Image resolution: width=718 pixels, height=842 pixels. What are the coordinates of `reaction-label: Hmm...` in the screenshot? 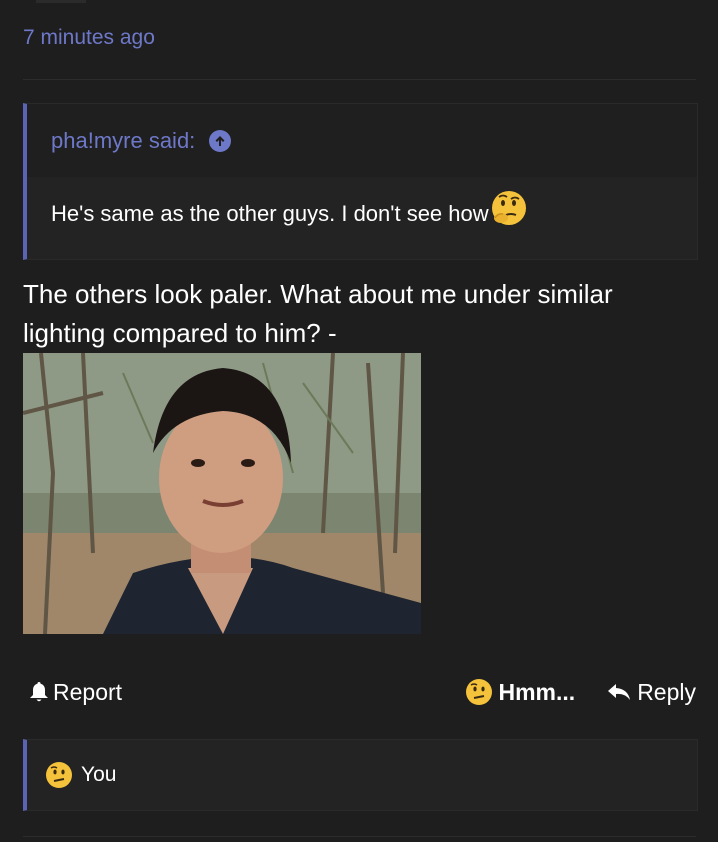 It's located at (537, 691).